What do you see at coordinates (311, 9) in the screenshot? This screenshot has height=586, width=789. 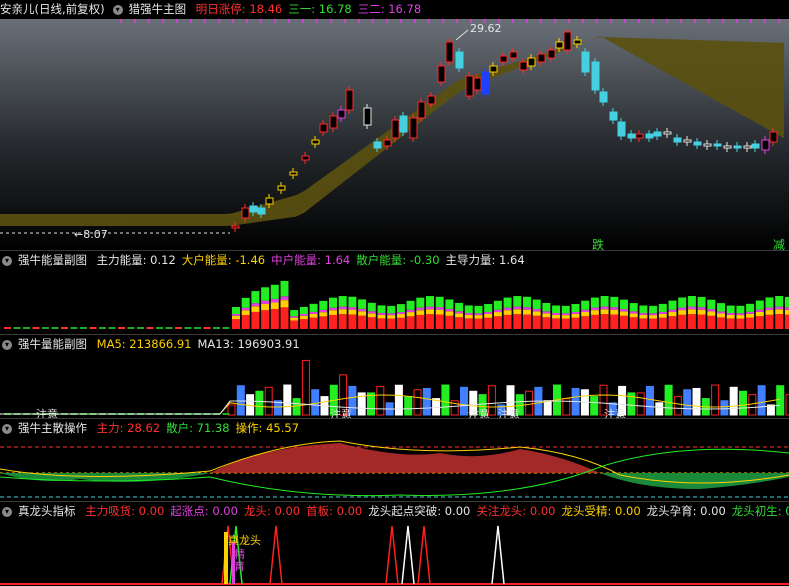 I see `main-indicator-values: 明日涨停: 18.46 三一: 16.78 三二: 16.78` at bounding box center [311, 9].